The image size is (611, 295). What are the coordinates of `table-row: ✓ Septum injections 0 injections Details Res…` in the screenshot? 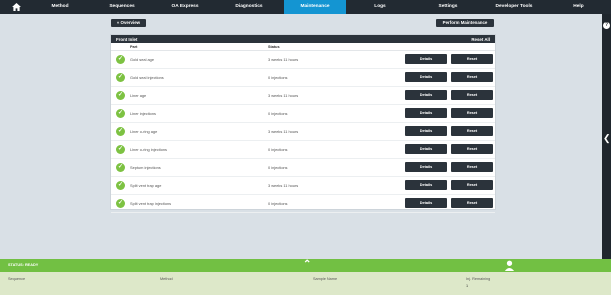 It's located at (303, 168).